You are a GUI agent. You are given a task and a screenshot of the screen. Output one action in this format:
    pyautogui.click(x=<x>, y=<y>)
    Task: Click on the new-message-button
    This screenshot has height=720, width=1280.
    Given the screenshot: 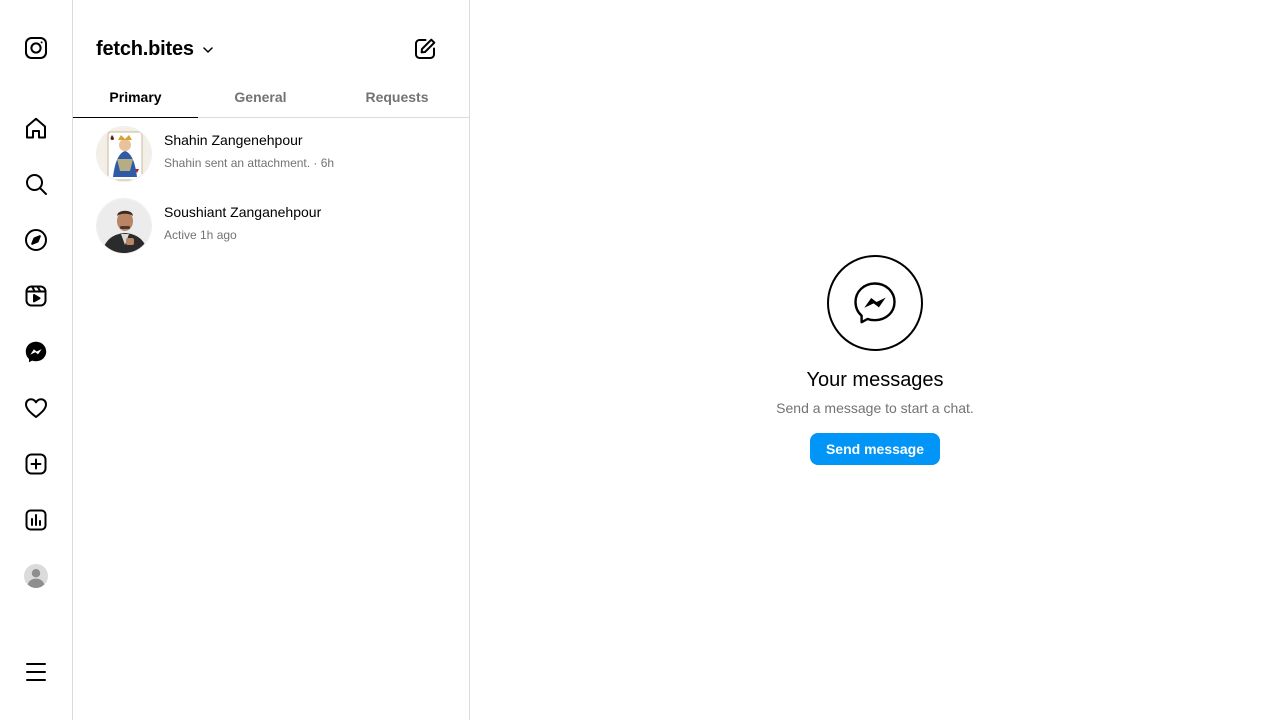 What is the action you would take?
    pyautogui.click(x=425, y=49)
    